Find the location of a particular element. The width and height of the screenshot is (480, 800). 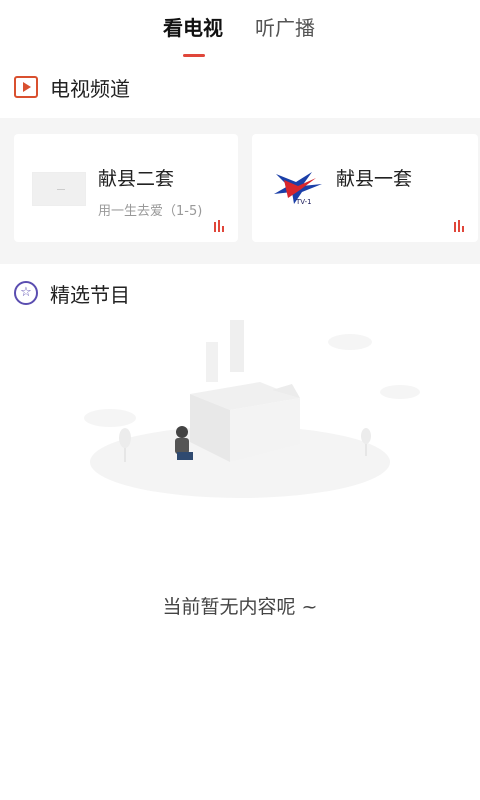

channel-card: TV-1 献县一套 is located at coordinates (365, 188).